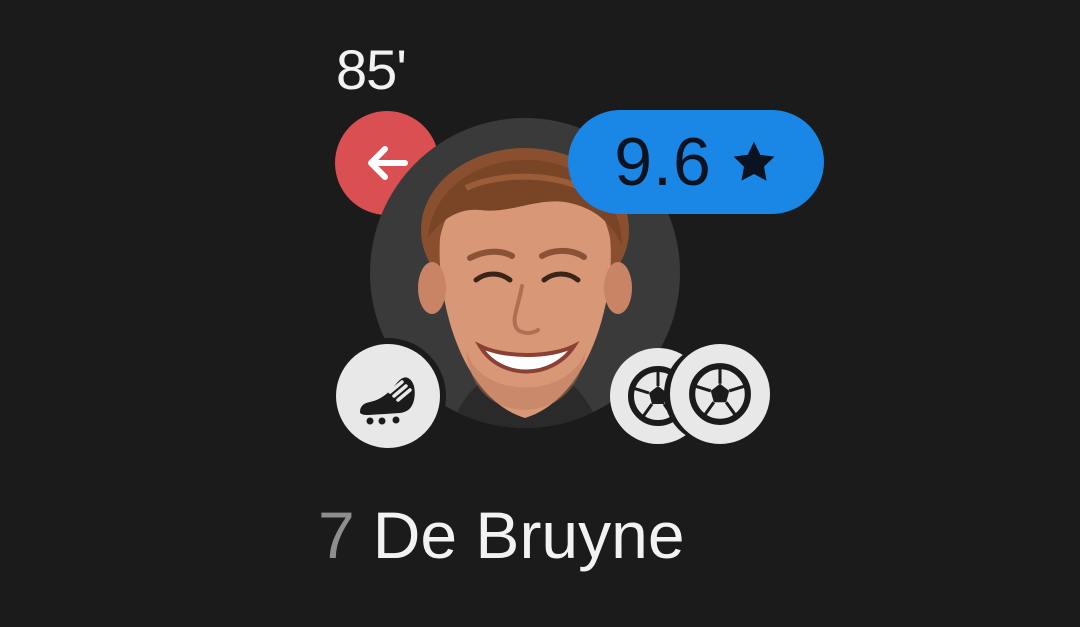 The width and height of the screenshot is (1080, 627). What do you see at coordinates (336, 535) in the screenshot?
I see `shirt-number: 7` at bounding box center [336, 535].